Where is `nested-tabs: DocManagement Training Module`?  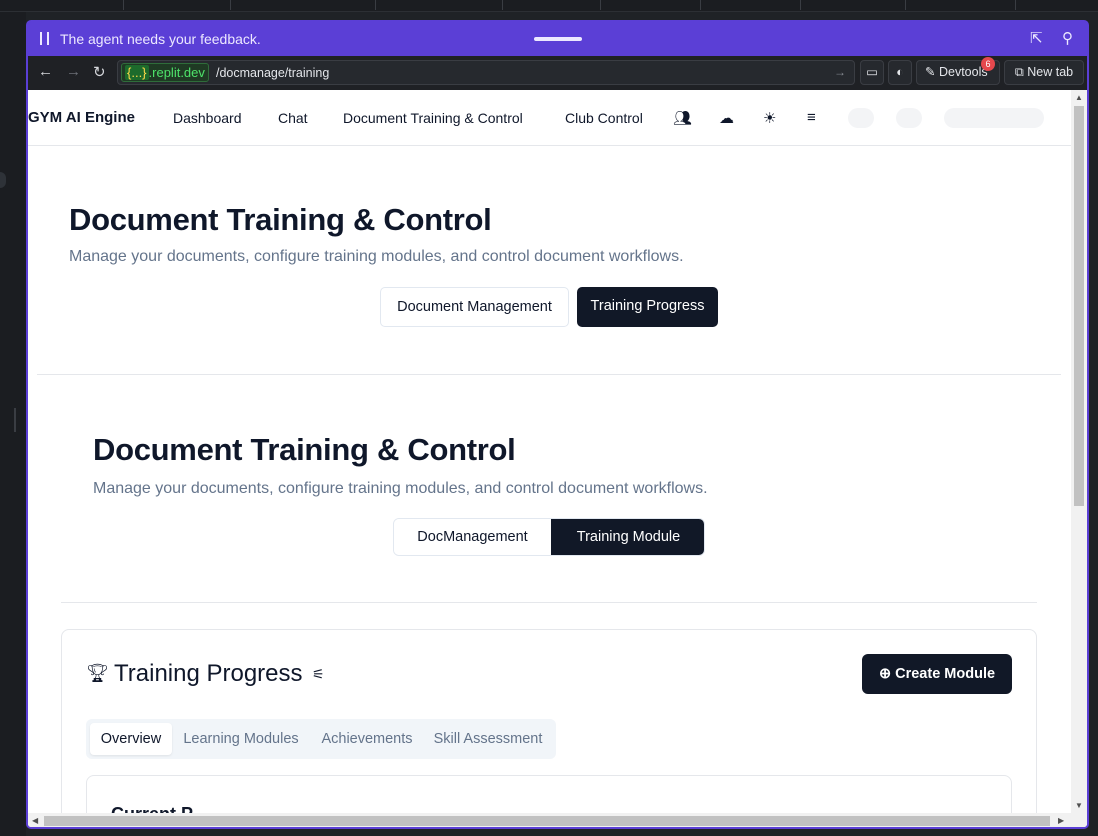
nested-tabs: DocManagement Training Module is located at coordinates (549, 537).